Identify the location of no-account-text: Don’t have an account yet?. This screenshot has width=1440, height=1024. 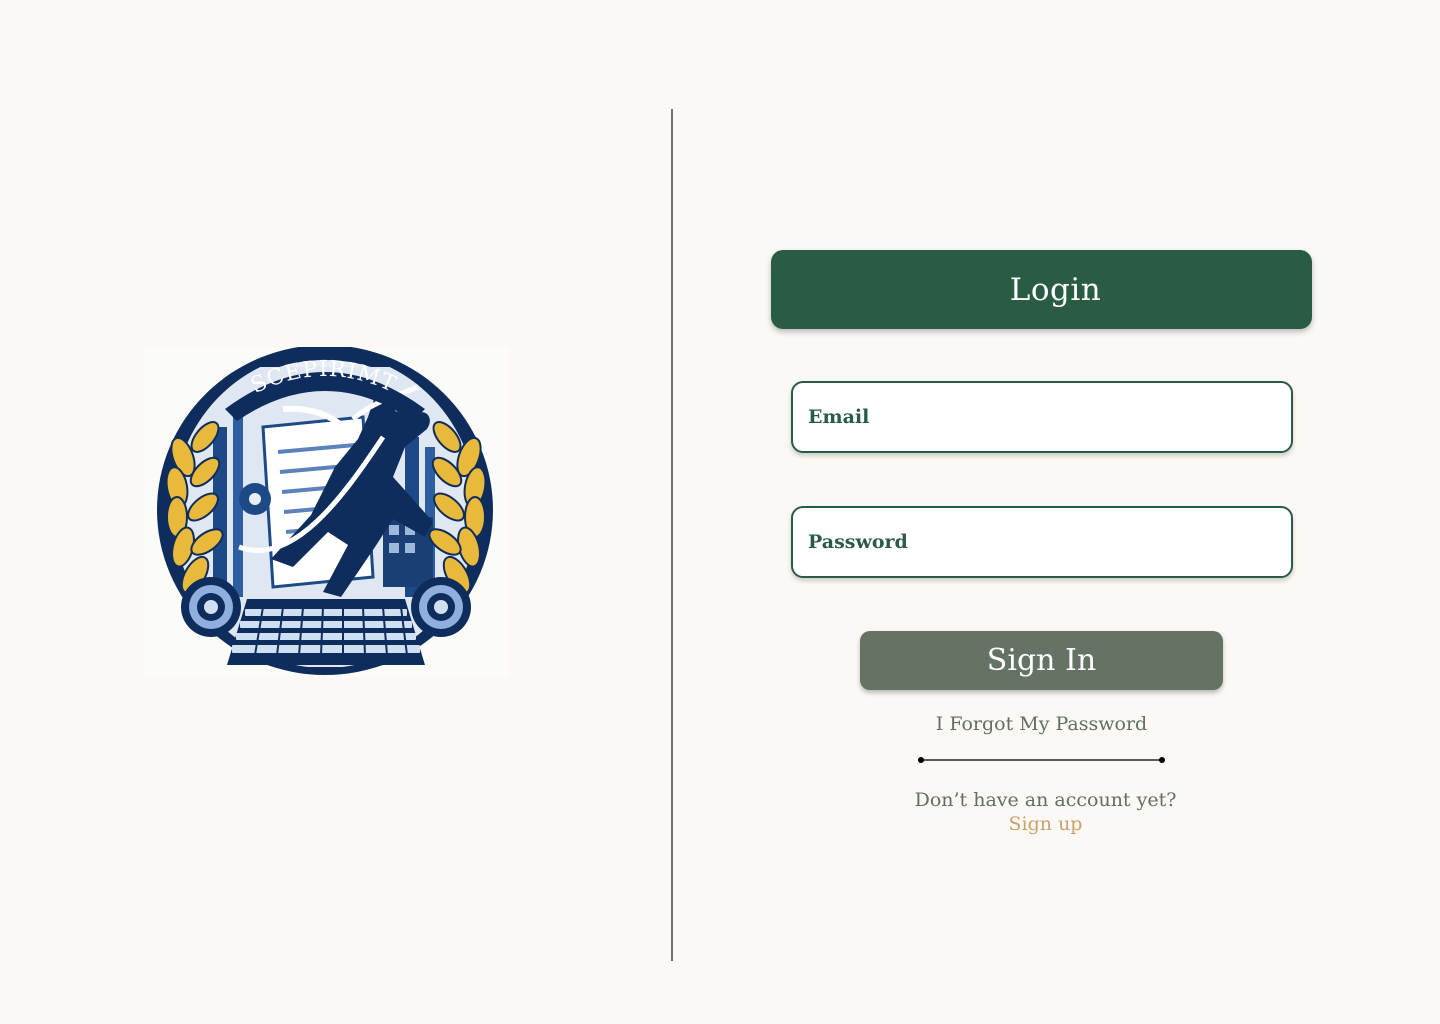
(1045, 800).